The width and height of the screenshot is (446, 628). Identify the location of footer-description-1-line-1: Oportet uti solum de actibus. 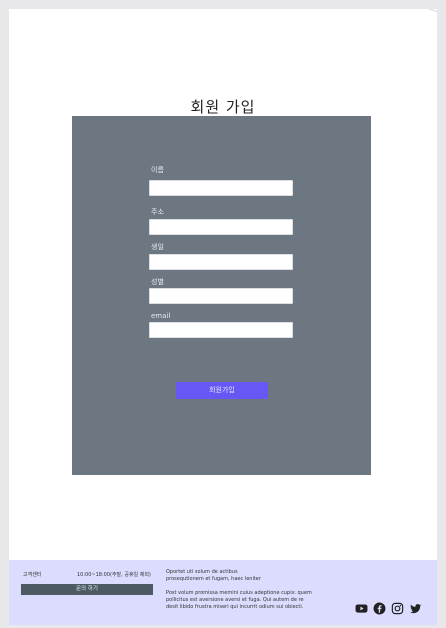
(202, 572).